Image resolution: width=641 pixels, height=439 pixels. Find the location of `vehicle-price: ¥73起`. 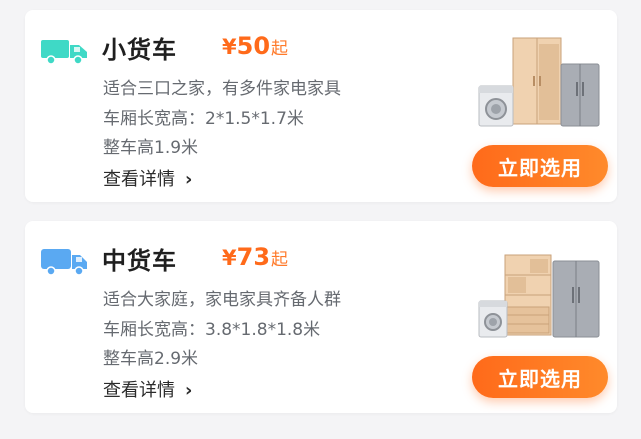

vehicle-price: ¥73起 is located at coordinates (255, 257).